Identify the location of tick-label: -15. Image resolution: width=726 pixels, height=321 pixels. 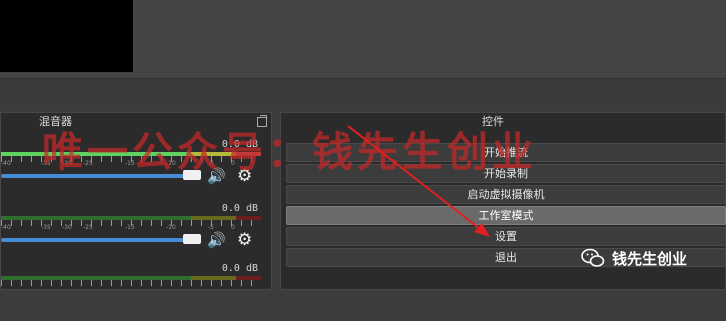
(130, 227).